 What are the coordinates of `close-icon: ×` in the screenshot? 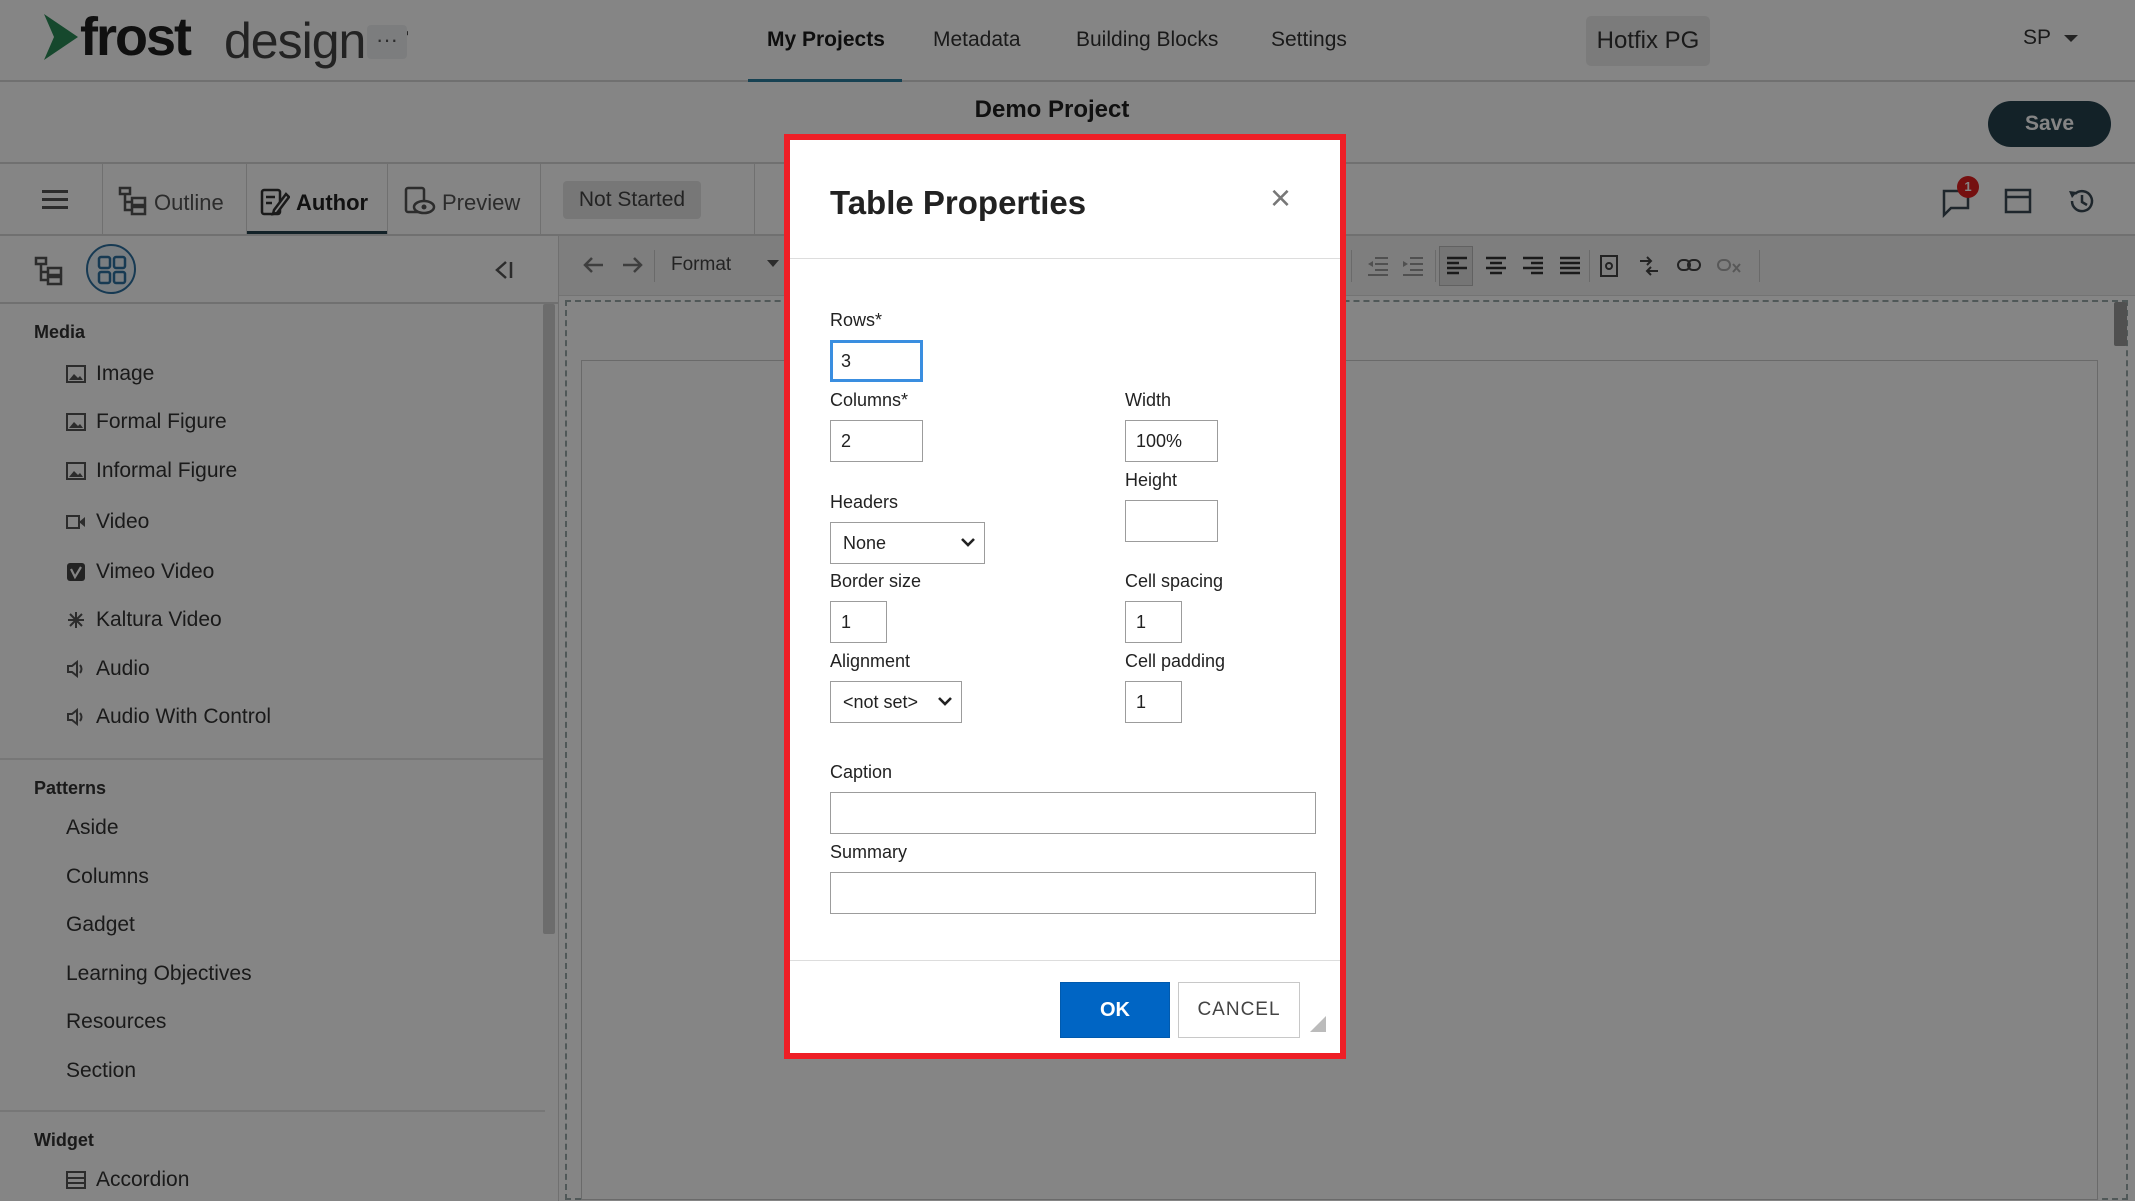 It's located at (1280, 198).